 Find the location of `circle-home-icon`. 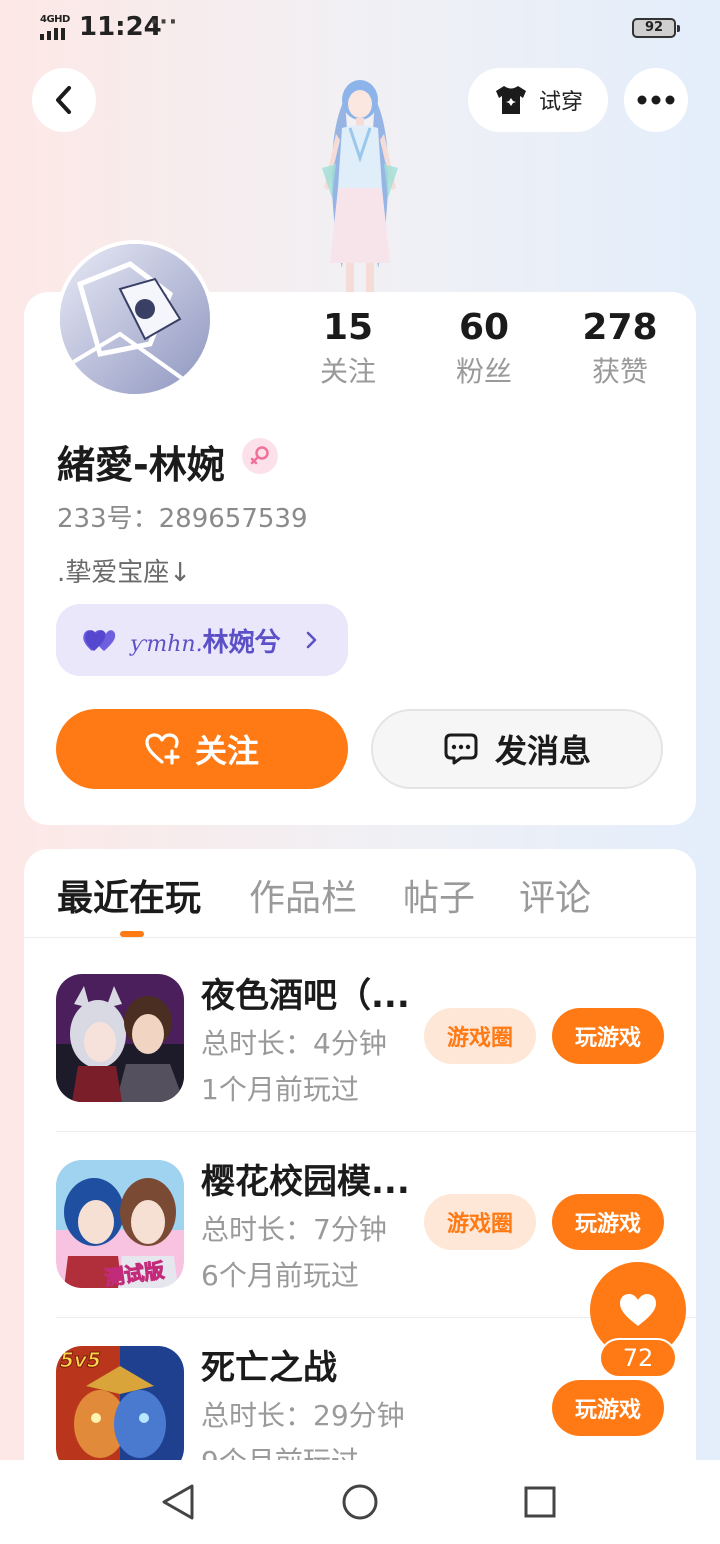

circle-home-icon is located at coordinates (360, 1502).